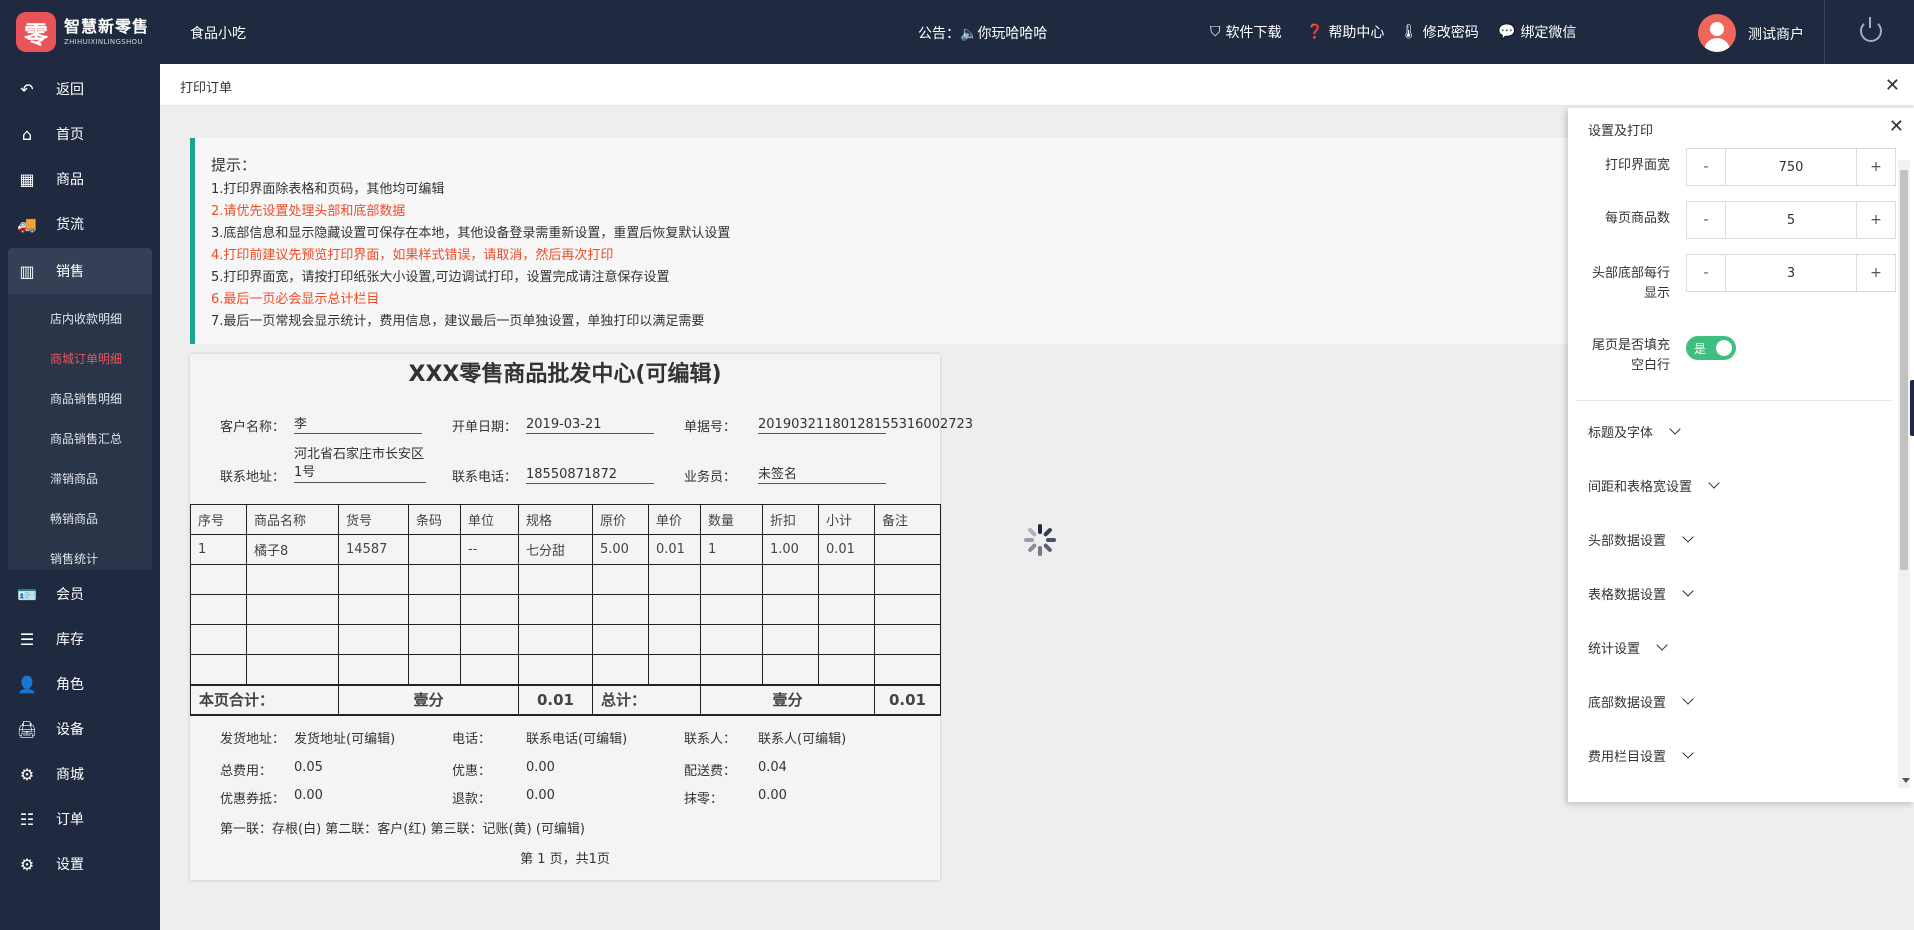  I want to click on print-width-input: 750, so click(1791, 167).